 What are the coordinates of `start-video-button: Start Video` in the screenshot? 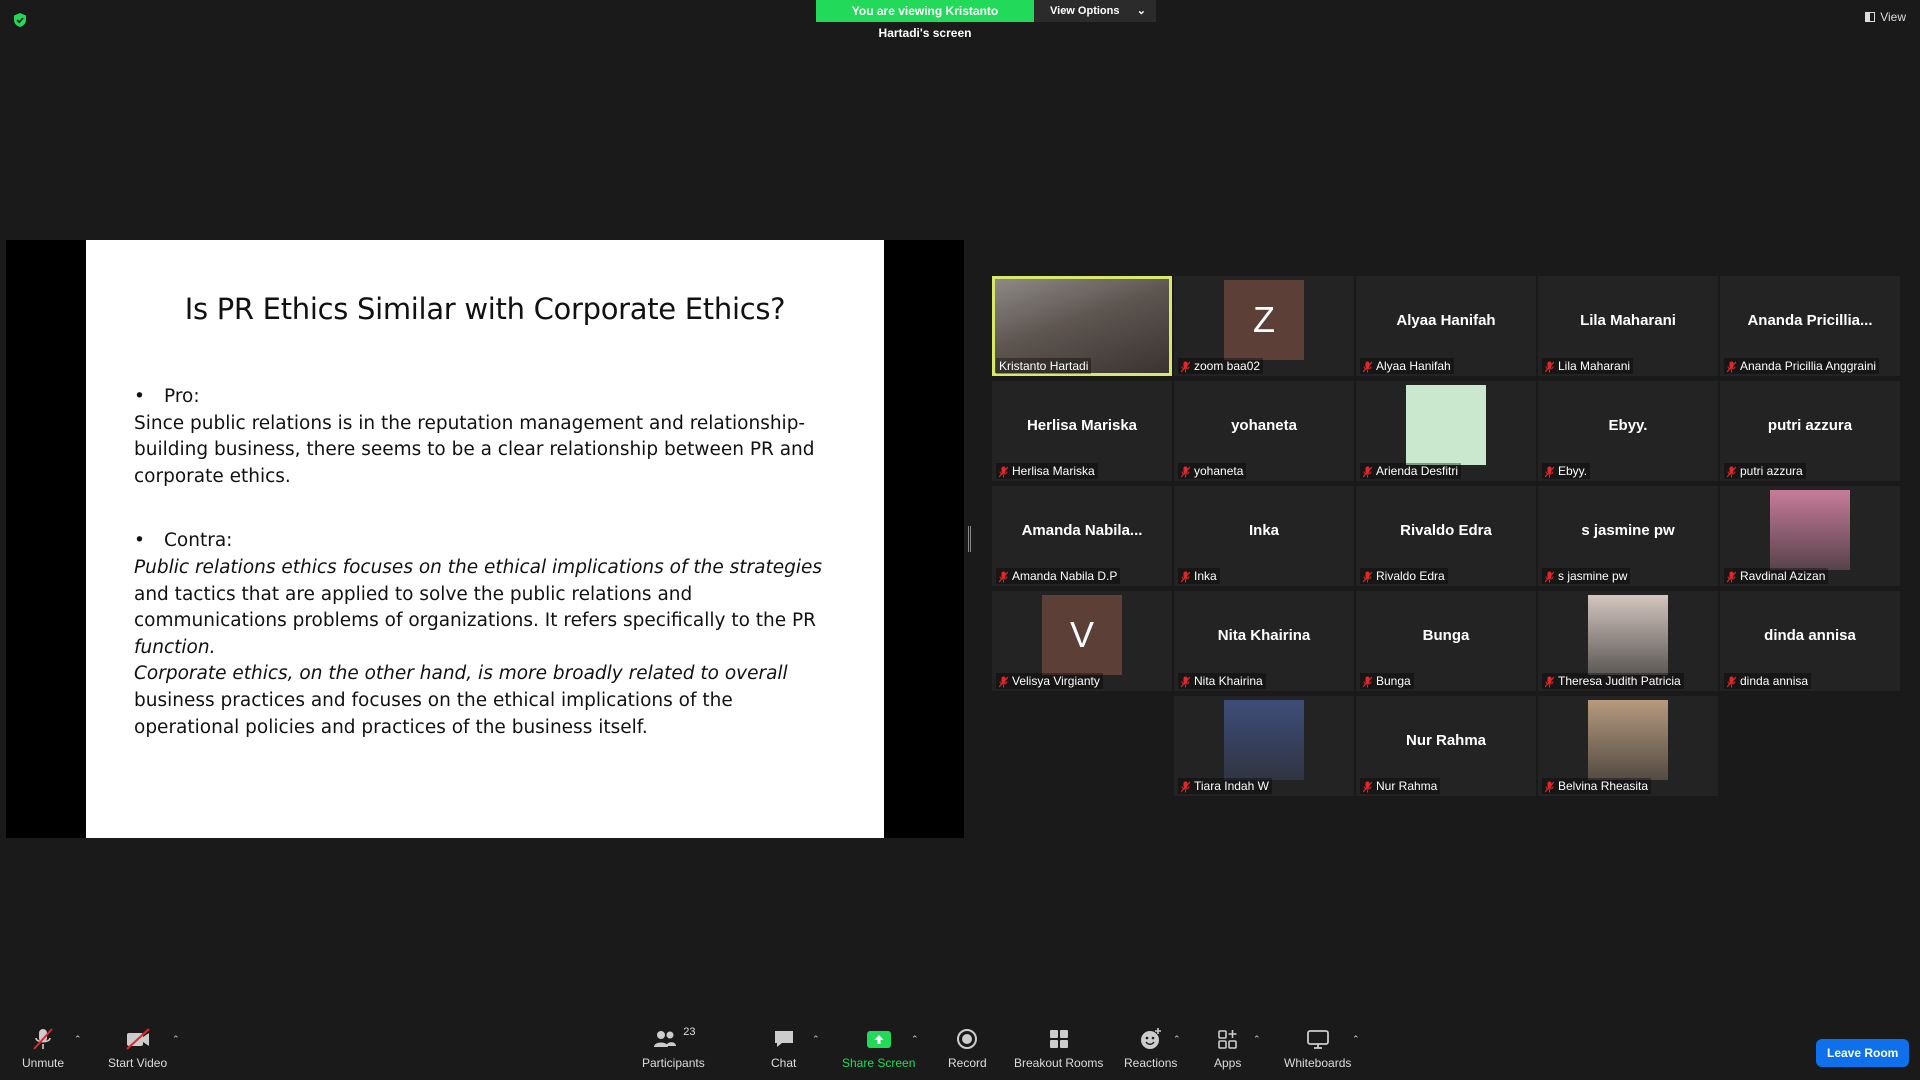 It's located at (137, 1048).